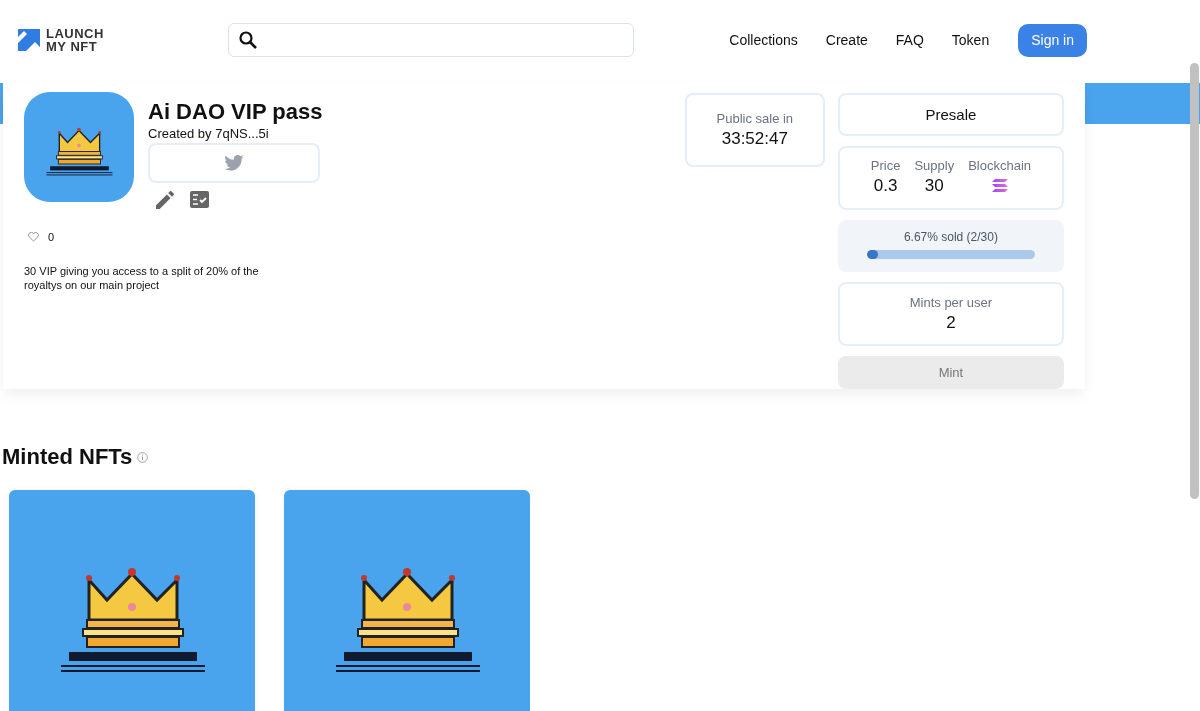 The height and width of the screenshot is (711, 1200). What do you see at coordinates (51, 237) in the screenshot?
I see `like-count: 0` at bounding box center [51, 237].